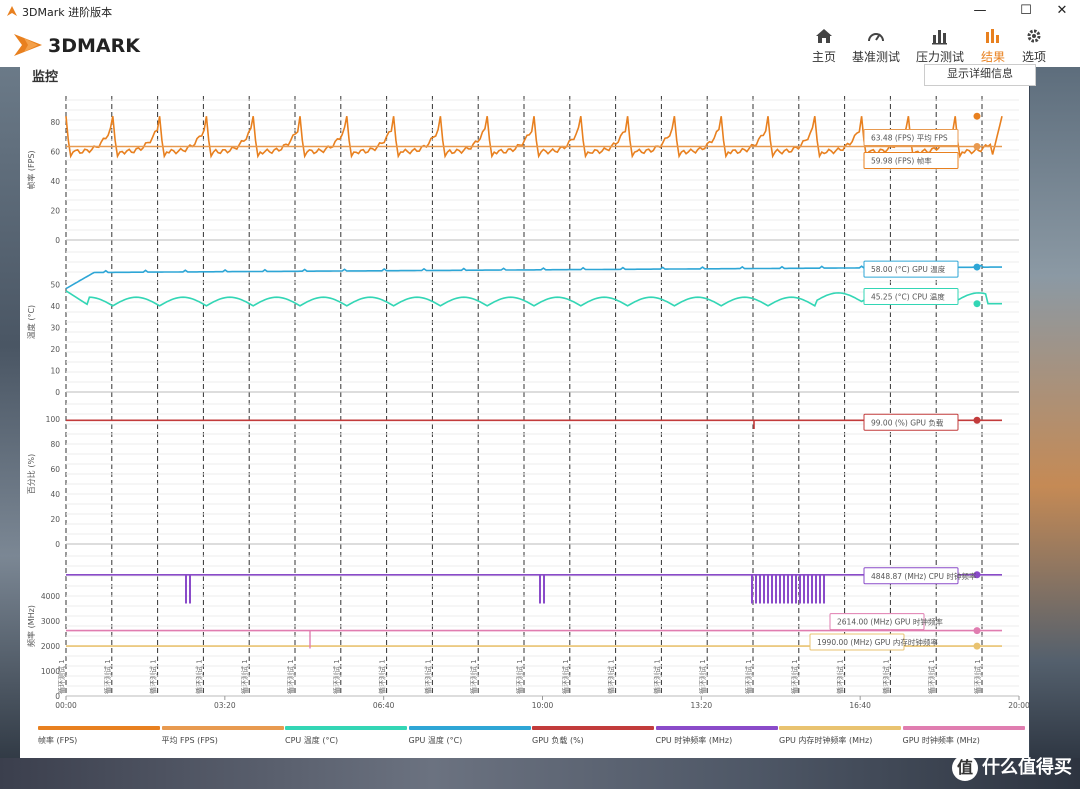 The height and width of the screenshot is (789, 1080). I want to click on legend-item: GPU 时钟频率 (MHz), so click(963, 736).